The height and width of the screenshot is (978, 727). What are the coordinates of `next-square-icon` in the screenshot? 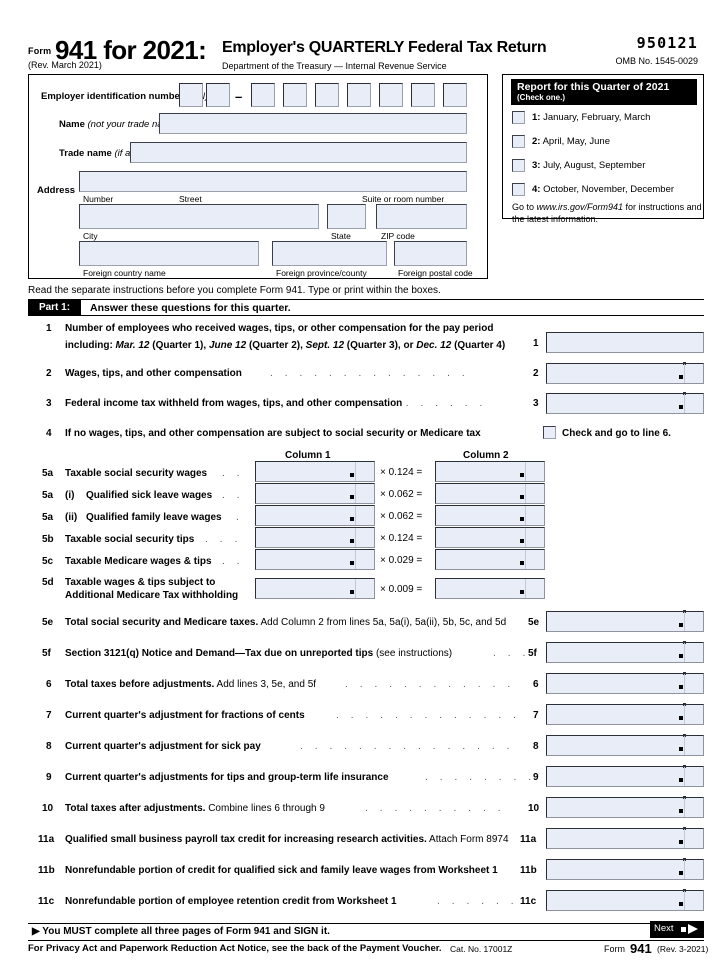 It's located at (683, 929).